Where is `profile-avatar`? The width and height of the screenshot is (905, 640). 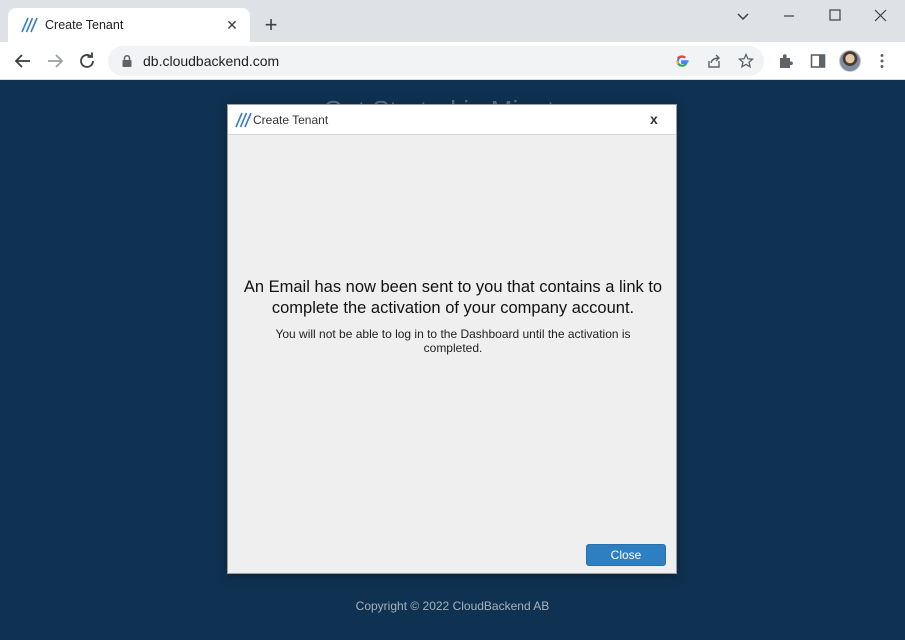
profile-avatar is located at coordinates (850, 61).